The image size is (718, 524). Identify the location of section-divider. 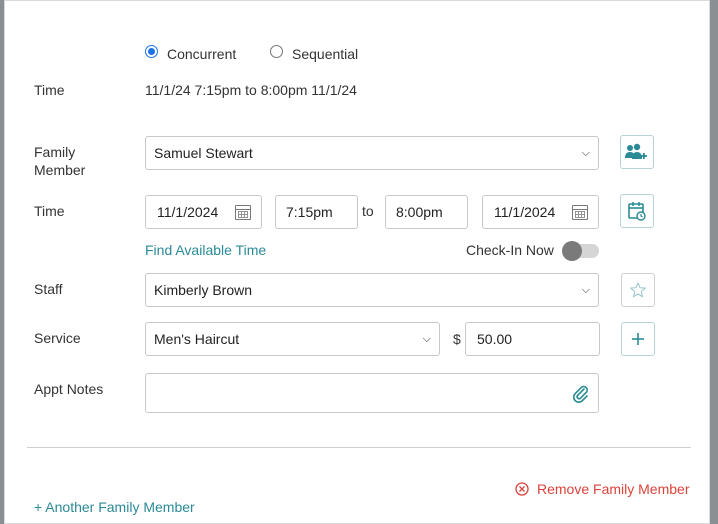
(359, 447).